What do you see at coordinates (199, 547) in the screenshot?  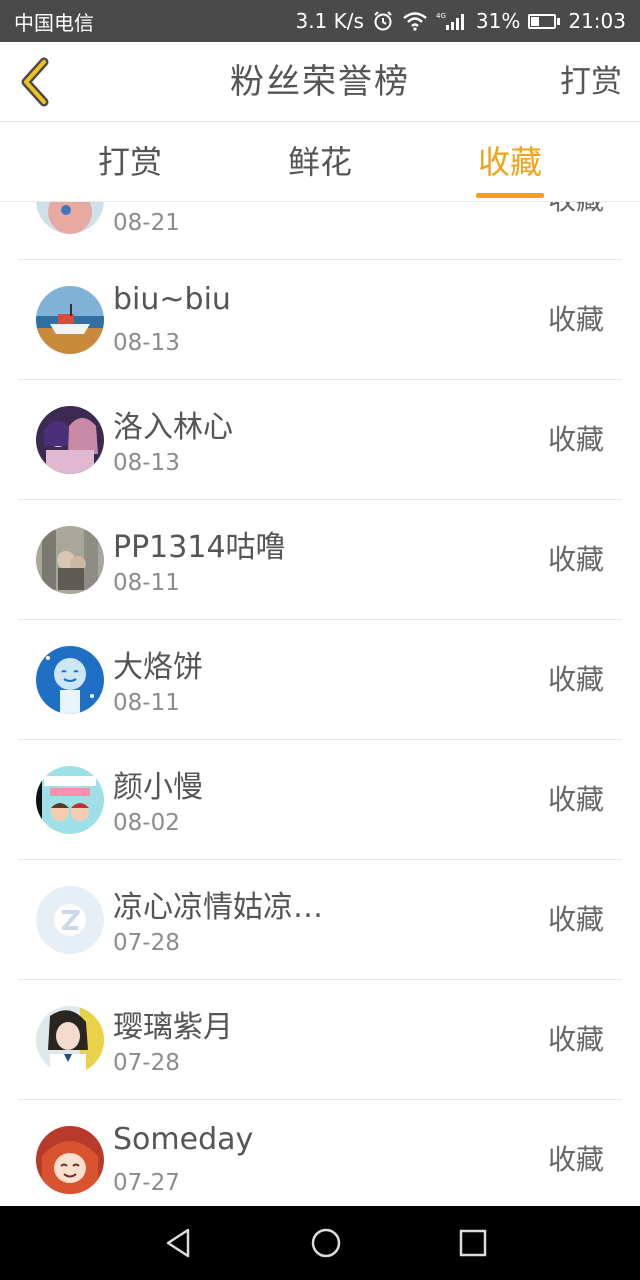 I see `user-name: PP1314咕噜` at bounding box center [199, 547].